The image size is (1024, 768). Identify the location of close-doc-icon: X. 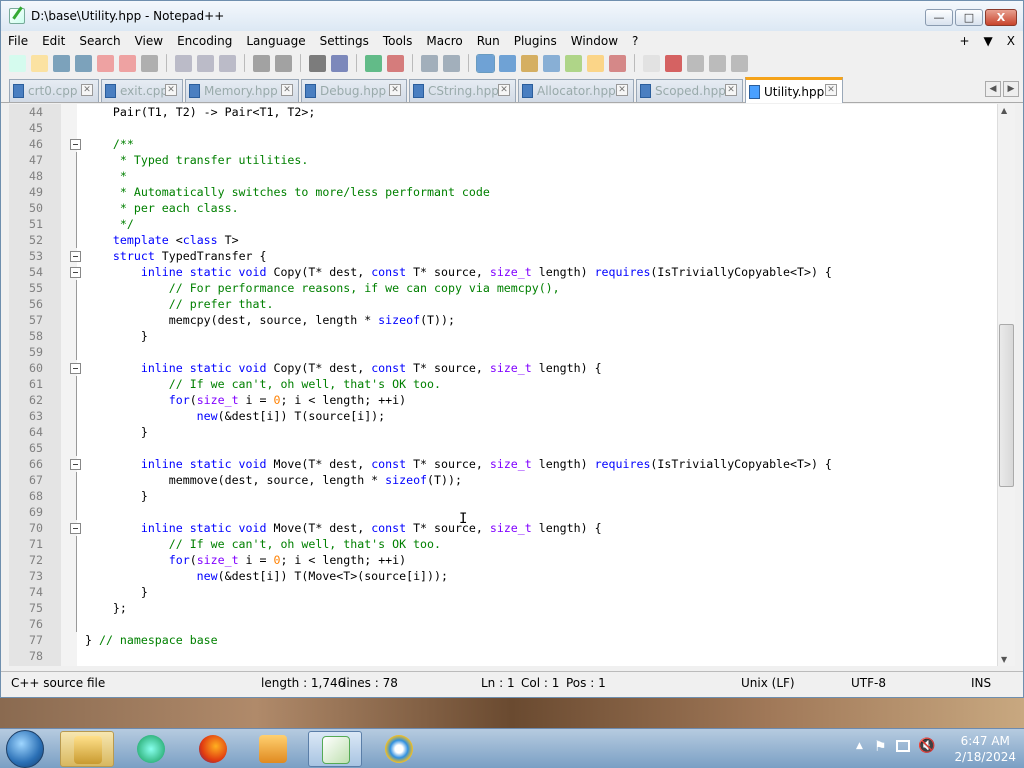
(1011, 41).